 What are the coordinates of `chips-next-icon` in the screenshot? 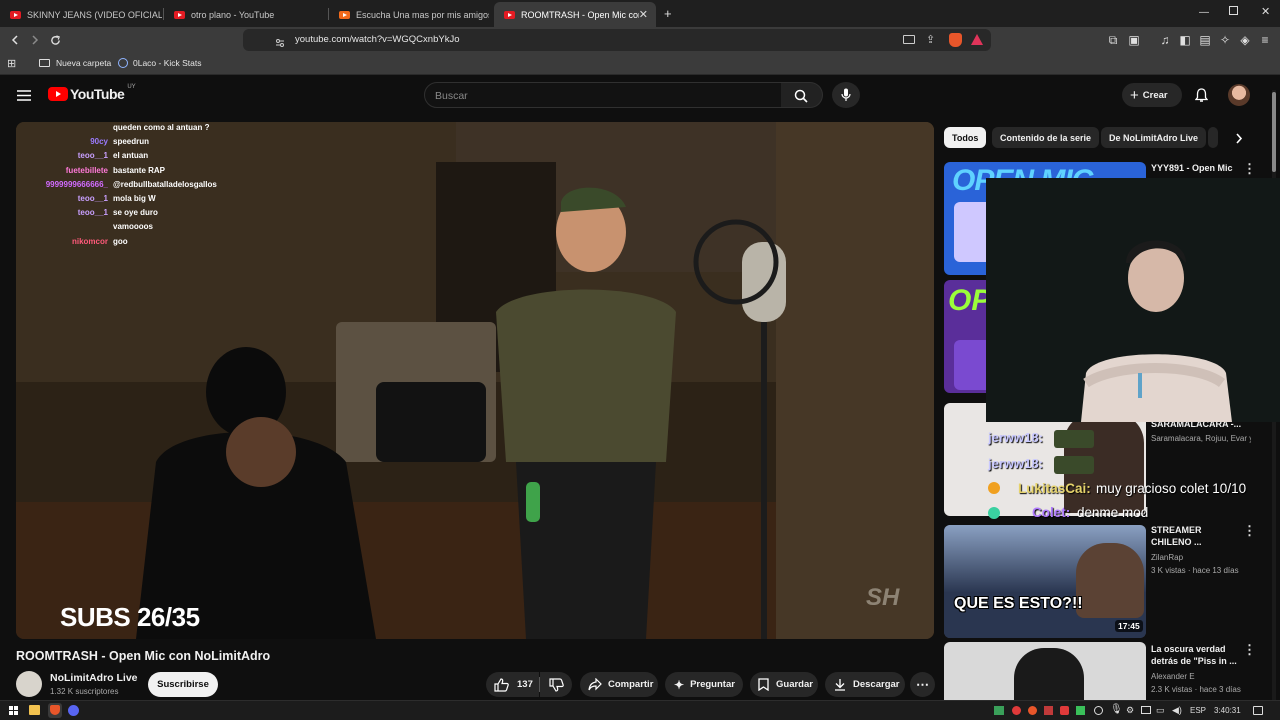 It's located at (1239, 138).